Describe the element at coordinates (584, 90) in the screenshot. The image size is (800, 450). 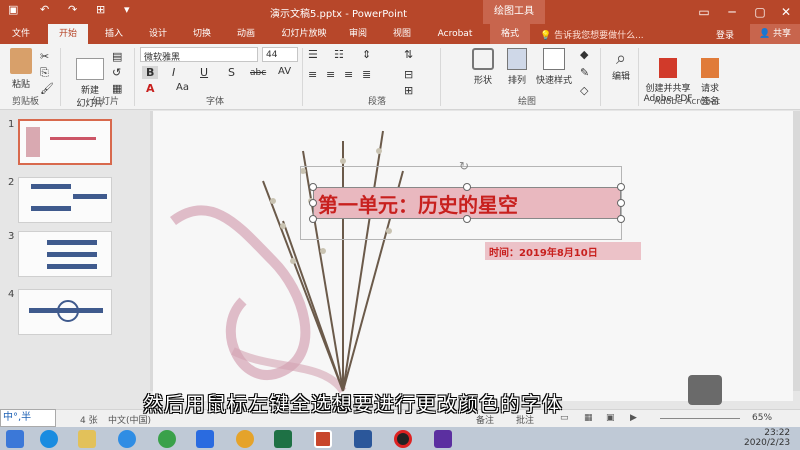
I see `shape-effects-icon: ◇` at that location.